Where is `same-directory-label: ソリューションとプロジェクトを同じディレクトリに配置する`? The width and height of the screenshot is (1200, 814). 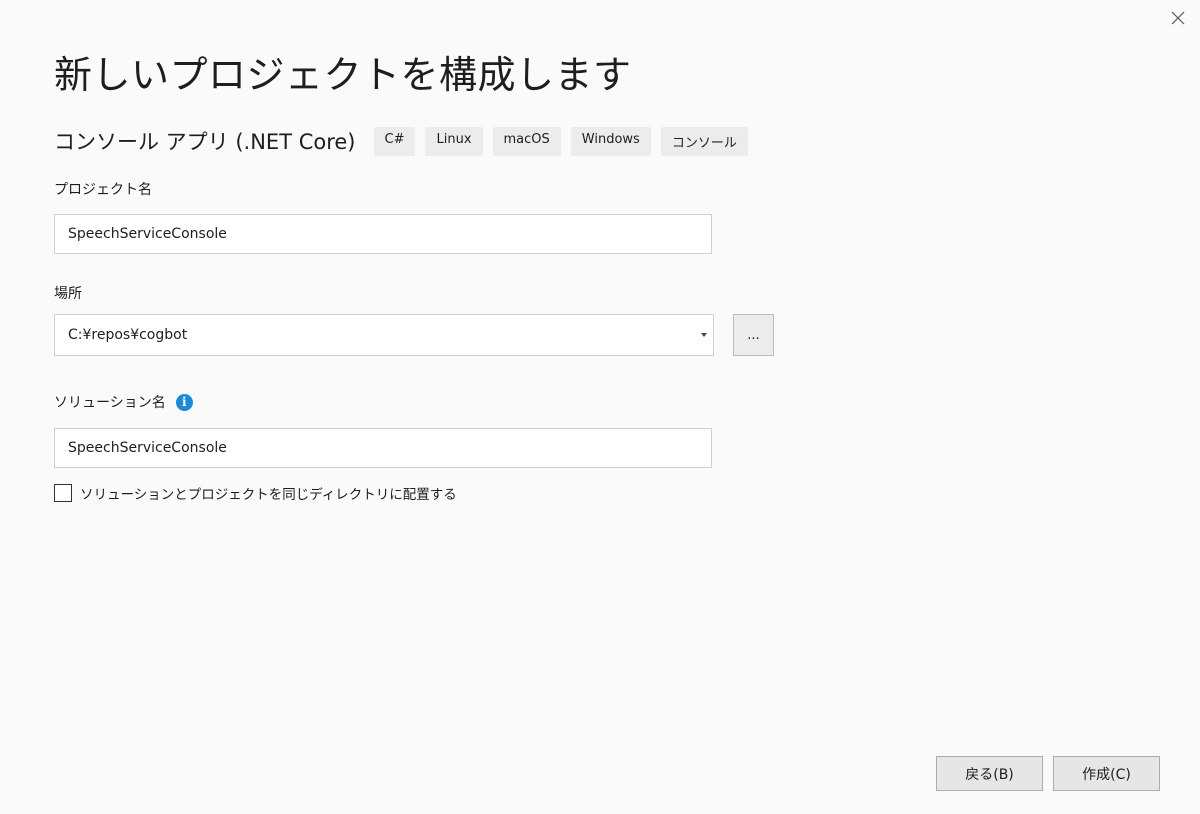 same-directory-label: ソリューションとプロジェクトを同じディレクトリに配置する is located at coordinates (268, 495).